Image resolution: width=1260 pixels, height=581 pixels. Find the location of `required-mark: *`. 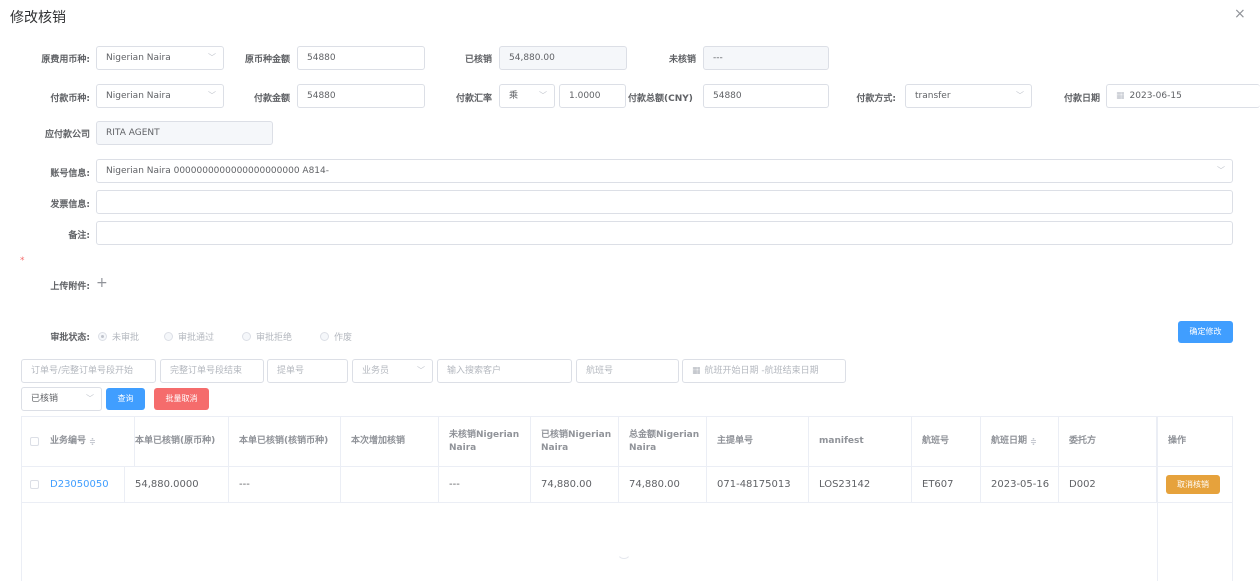

required-mark: * is located at coordinates (22, 261).